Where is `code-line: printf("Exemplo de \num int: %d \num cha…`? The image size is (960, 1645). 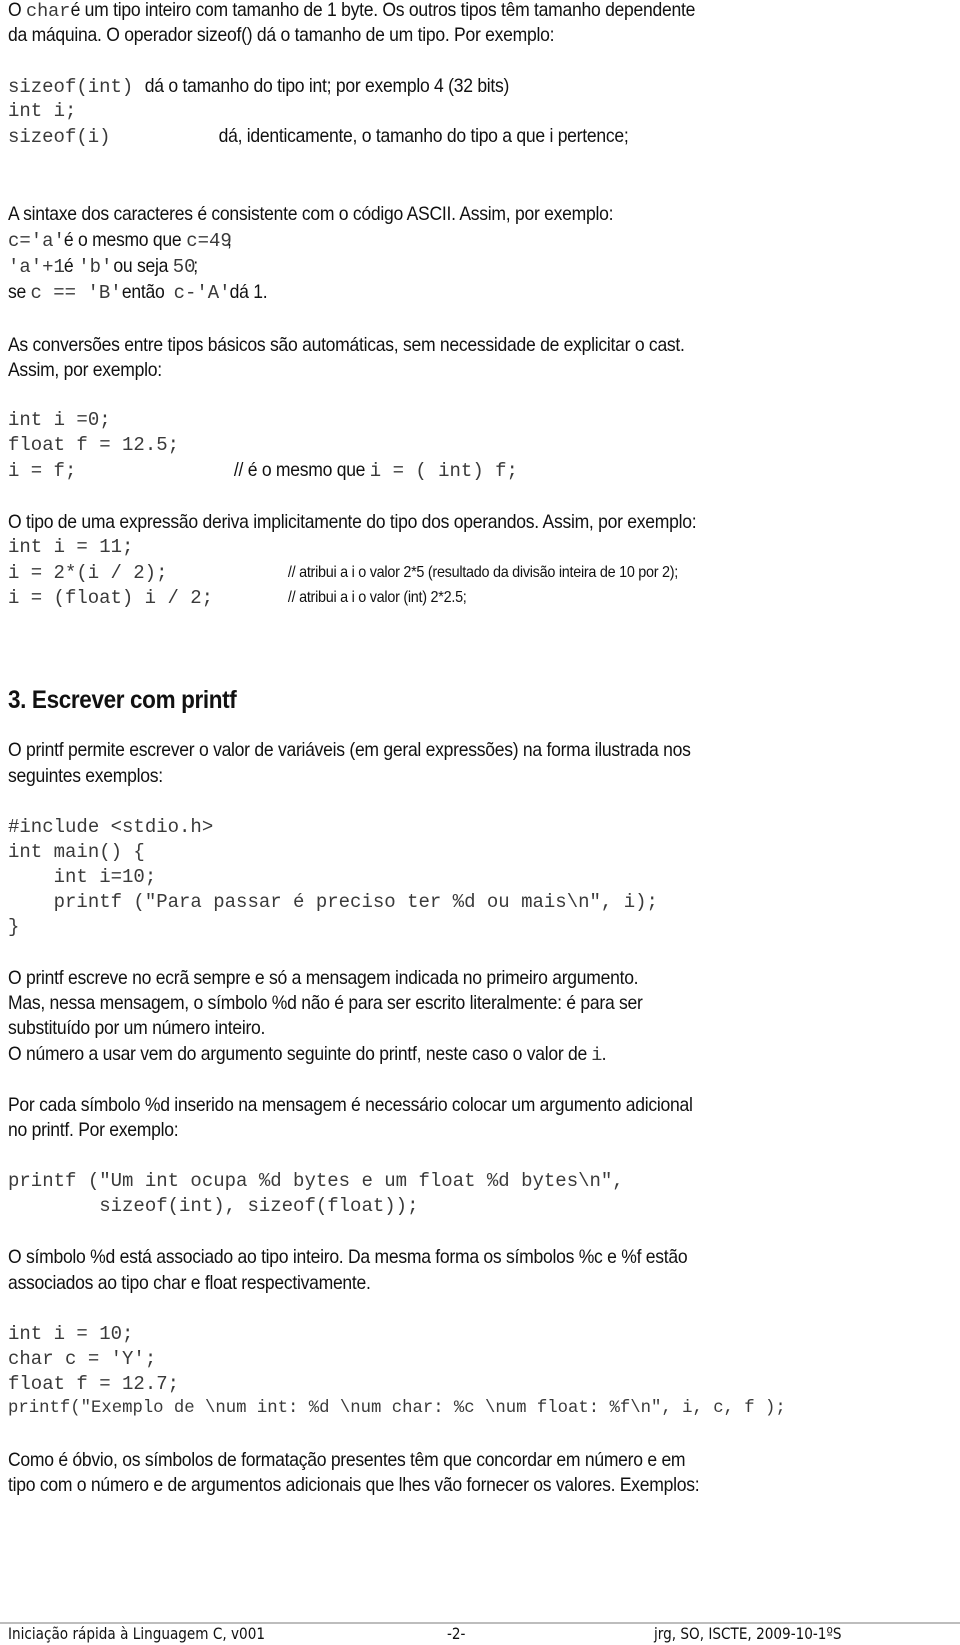
code-line: printf("Exemplo de \num int: %d \num cha… is located at coordinates (397, 1408).